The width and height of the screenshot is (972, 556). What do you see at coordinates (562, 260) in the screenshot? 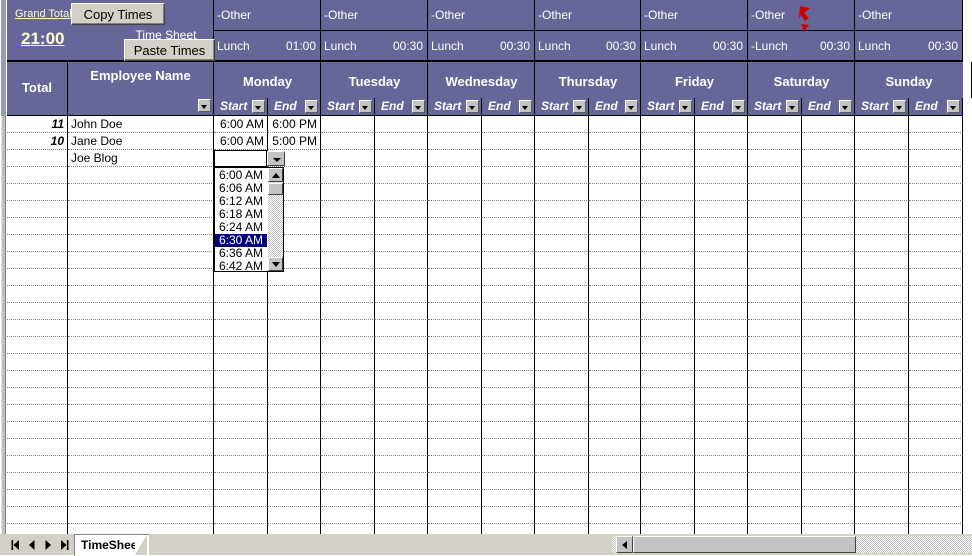
I see `cell-r9-c7` at bounding box center [562, 260].